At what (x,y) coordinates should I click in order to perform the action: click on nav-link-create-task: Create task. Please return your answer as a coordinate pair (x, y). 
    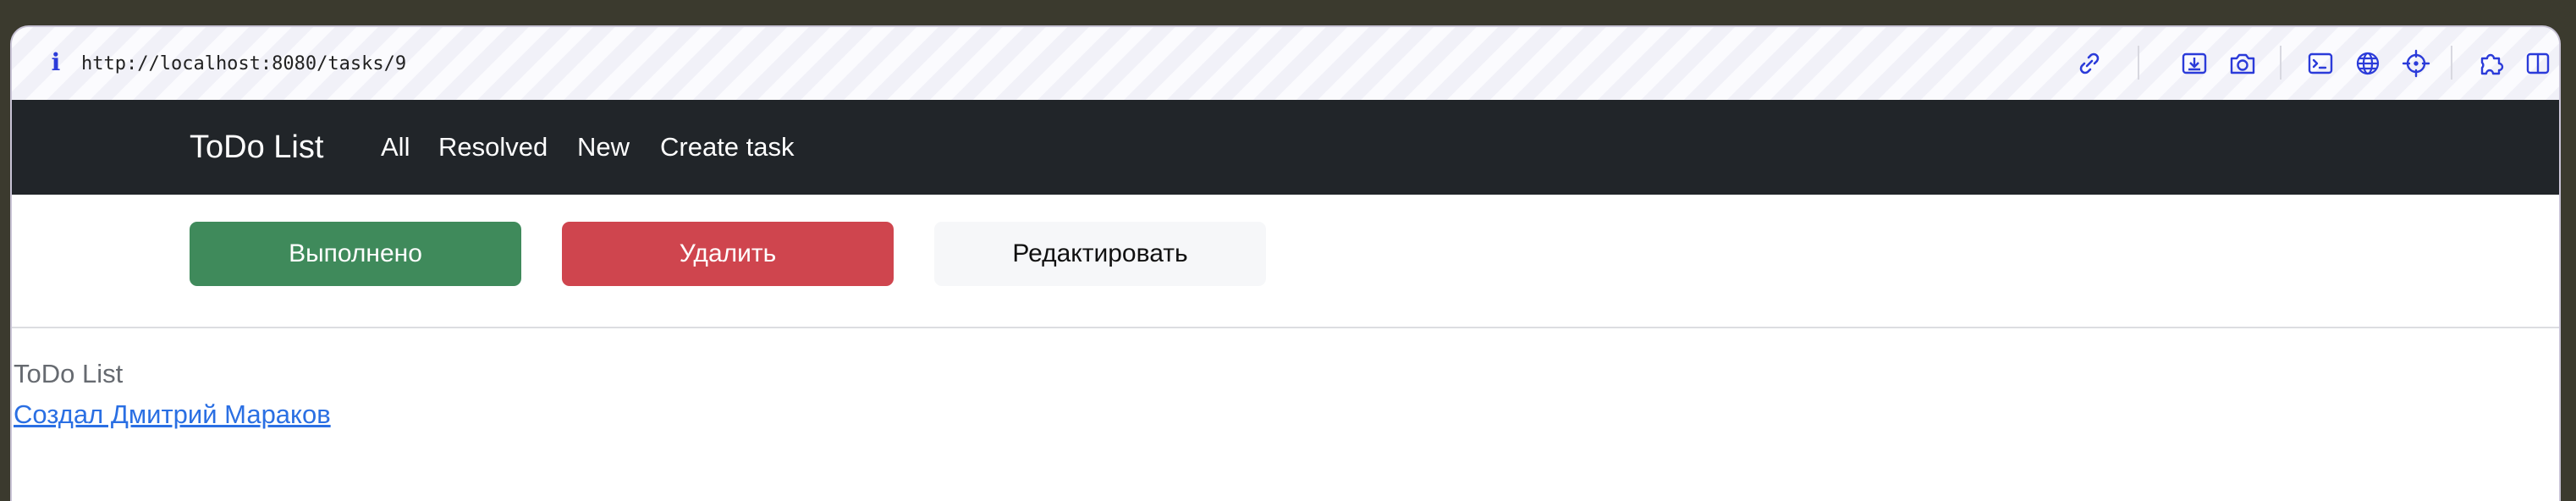
    Looking at the image, I should click on (727, 147).